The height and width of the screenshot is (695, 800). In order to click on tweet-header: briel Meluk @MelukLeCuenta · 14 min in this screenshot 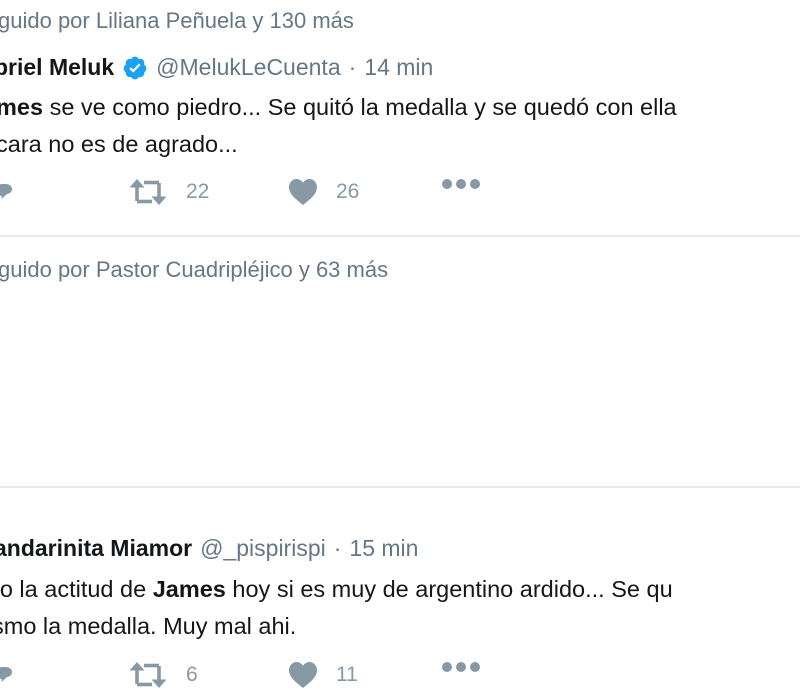, I will do `click(216, 67)`.